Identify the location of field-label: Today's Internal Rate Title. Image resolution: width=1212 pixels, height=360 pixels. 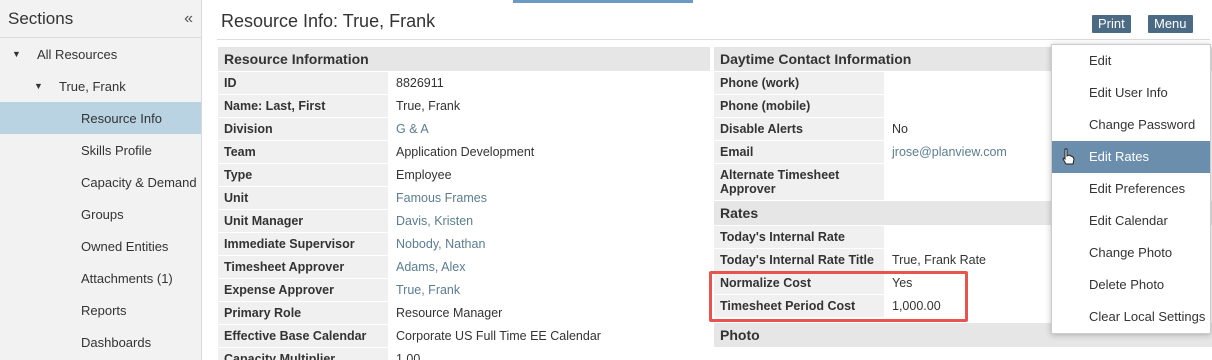
(799, 260).